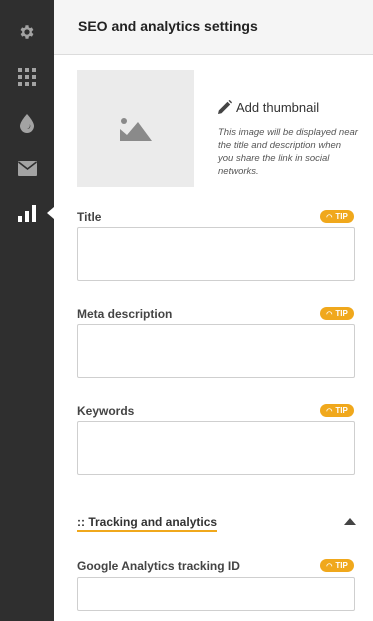  I want to click on sidebar, so click(27, 310).